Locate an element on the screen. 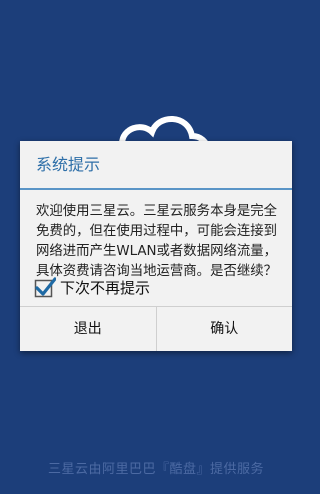 This screenshot has height=494, width=320. dialog-title: 系统提示 is located at coordinates (156, 165).